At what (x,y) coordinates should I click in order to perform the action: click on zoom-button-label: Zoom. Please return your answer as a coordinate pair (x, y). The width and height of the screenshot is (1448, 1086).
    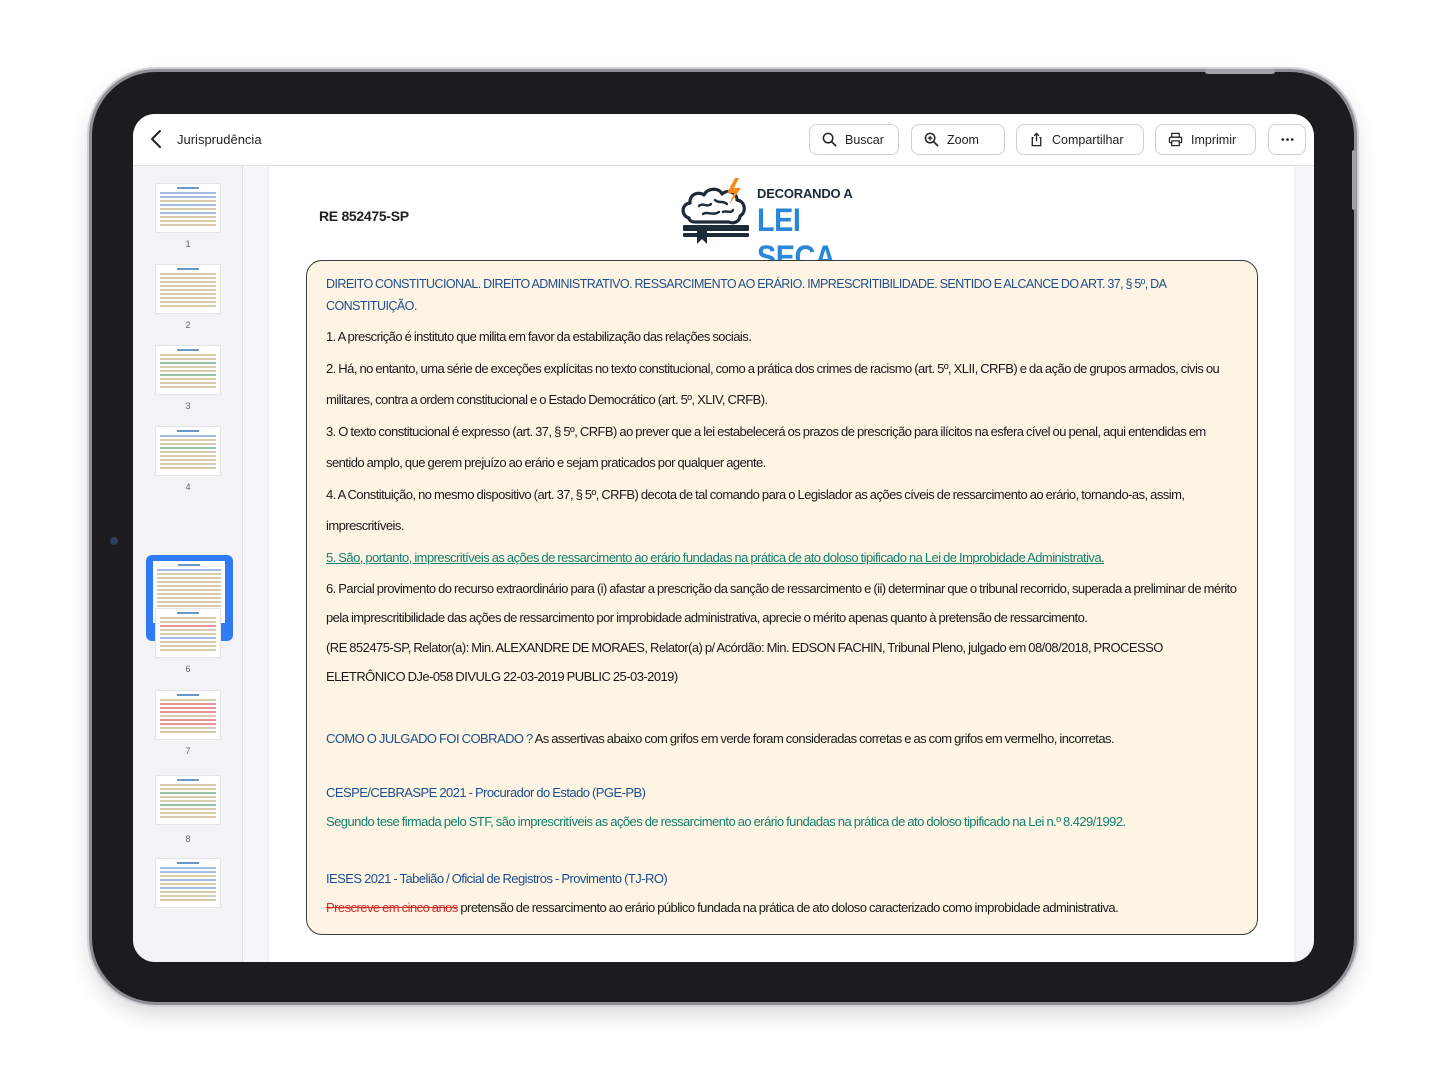
    Looking at the image, I should click on (963, 139).